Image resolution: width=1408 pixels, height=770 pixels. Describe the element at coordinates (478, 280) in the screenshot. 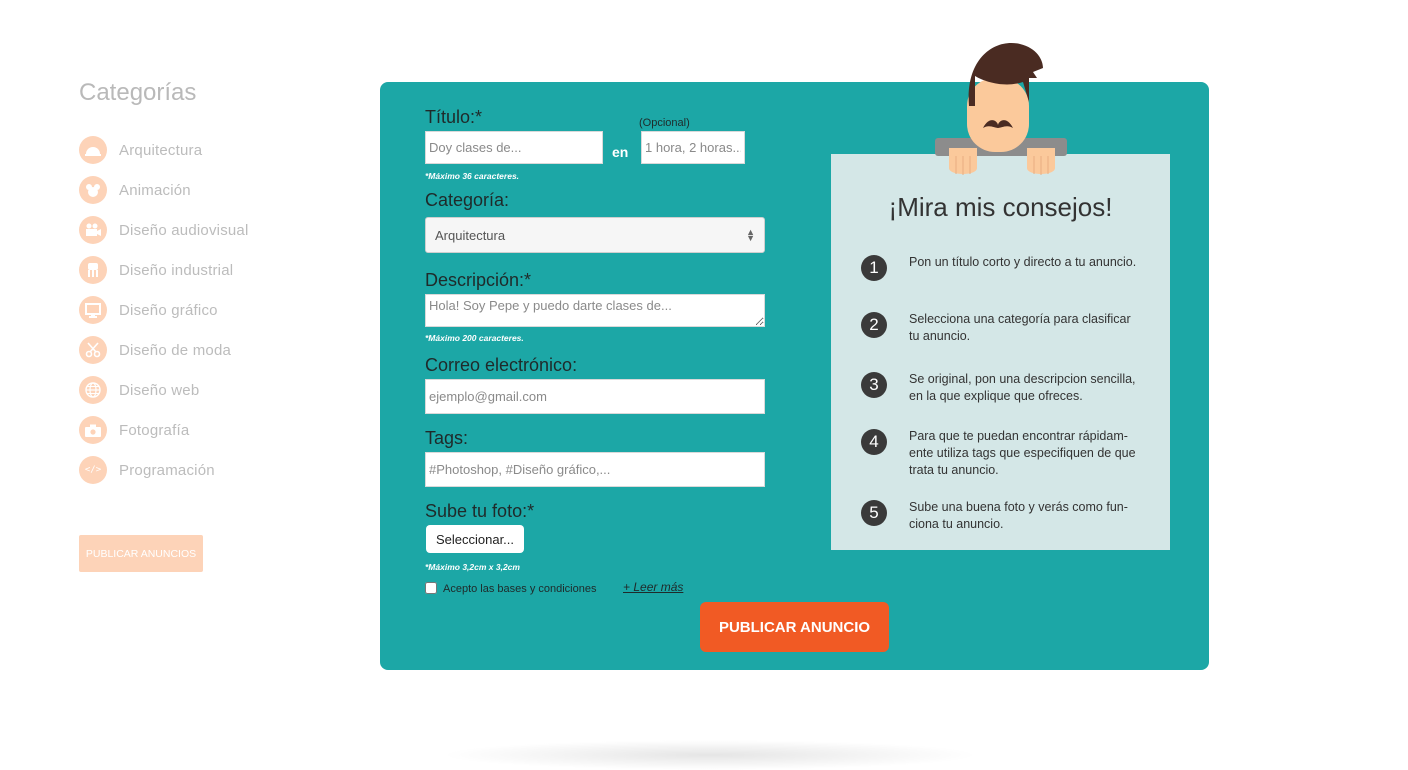

I see `description-label: Descripción:*` at that location.